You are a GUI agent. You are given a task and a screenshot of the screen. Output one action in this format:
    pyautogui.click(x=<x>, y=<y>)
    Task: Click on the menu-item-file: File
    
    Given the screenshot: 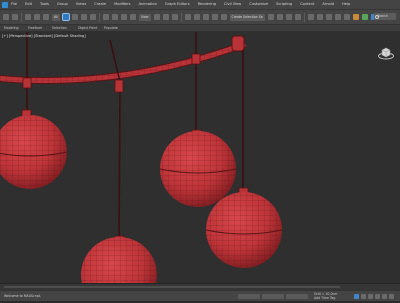 What is the action you would take?
    pyautogui.click(x=14, y=4)
    